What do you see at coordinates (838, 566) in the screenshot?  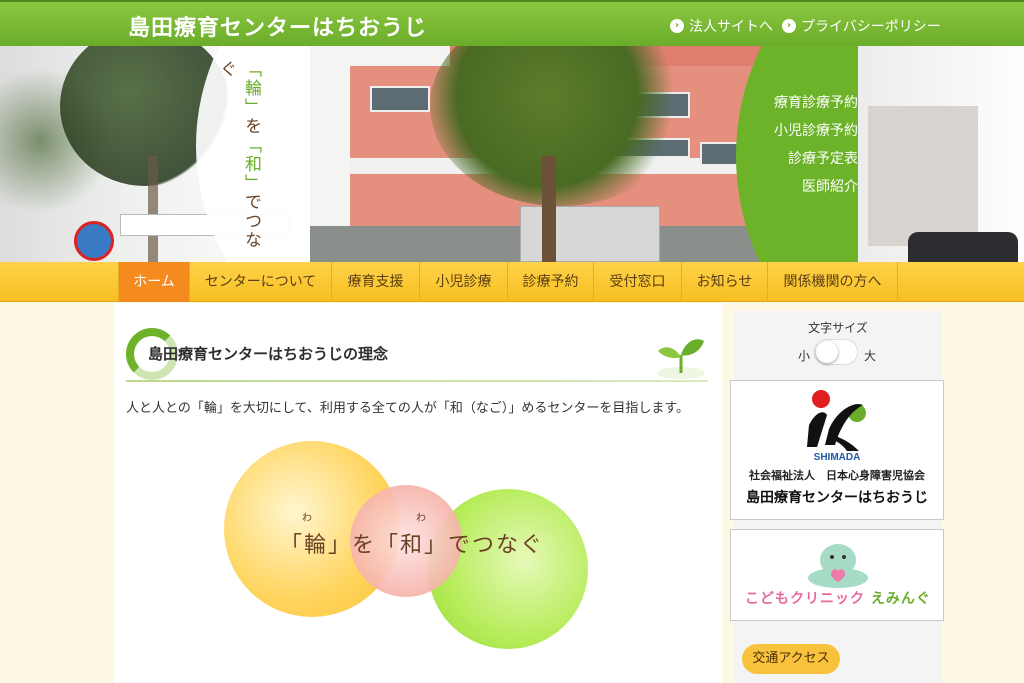 I see `clinic-mascot-icon` at bounding box center [838, 566].